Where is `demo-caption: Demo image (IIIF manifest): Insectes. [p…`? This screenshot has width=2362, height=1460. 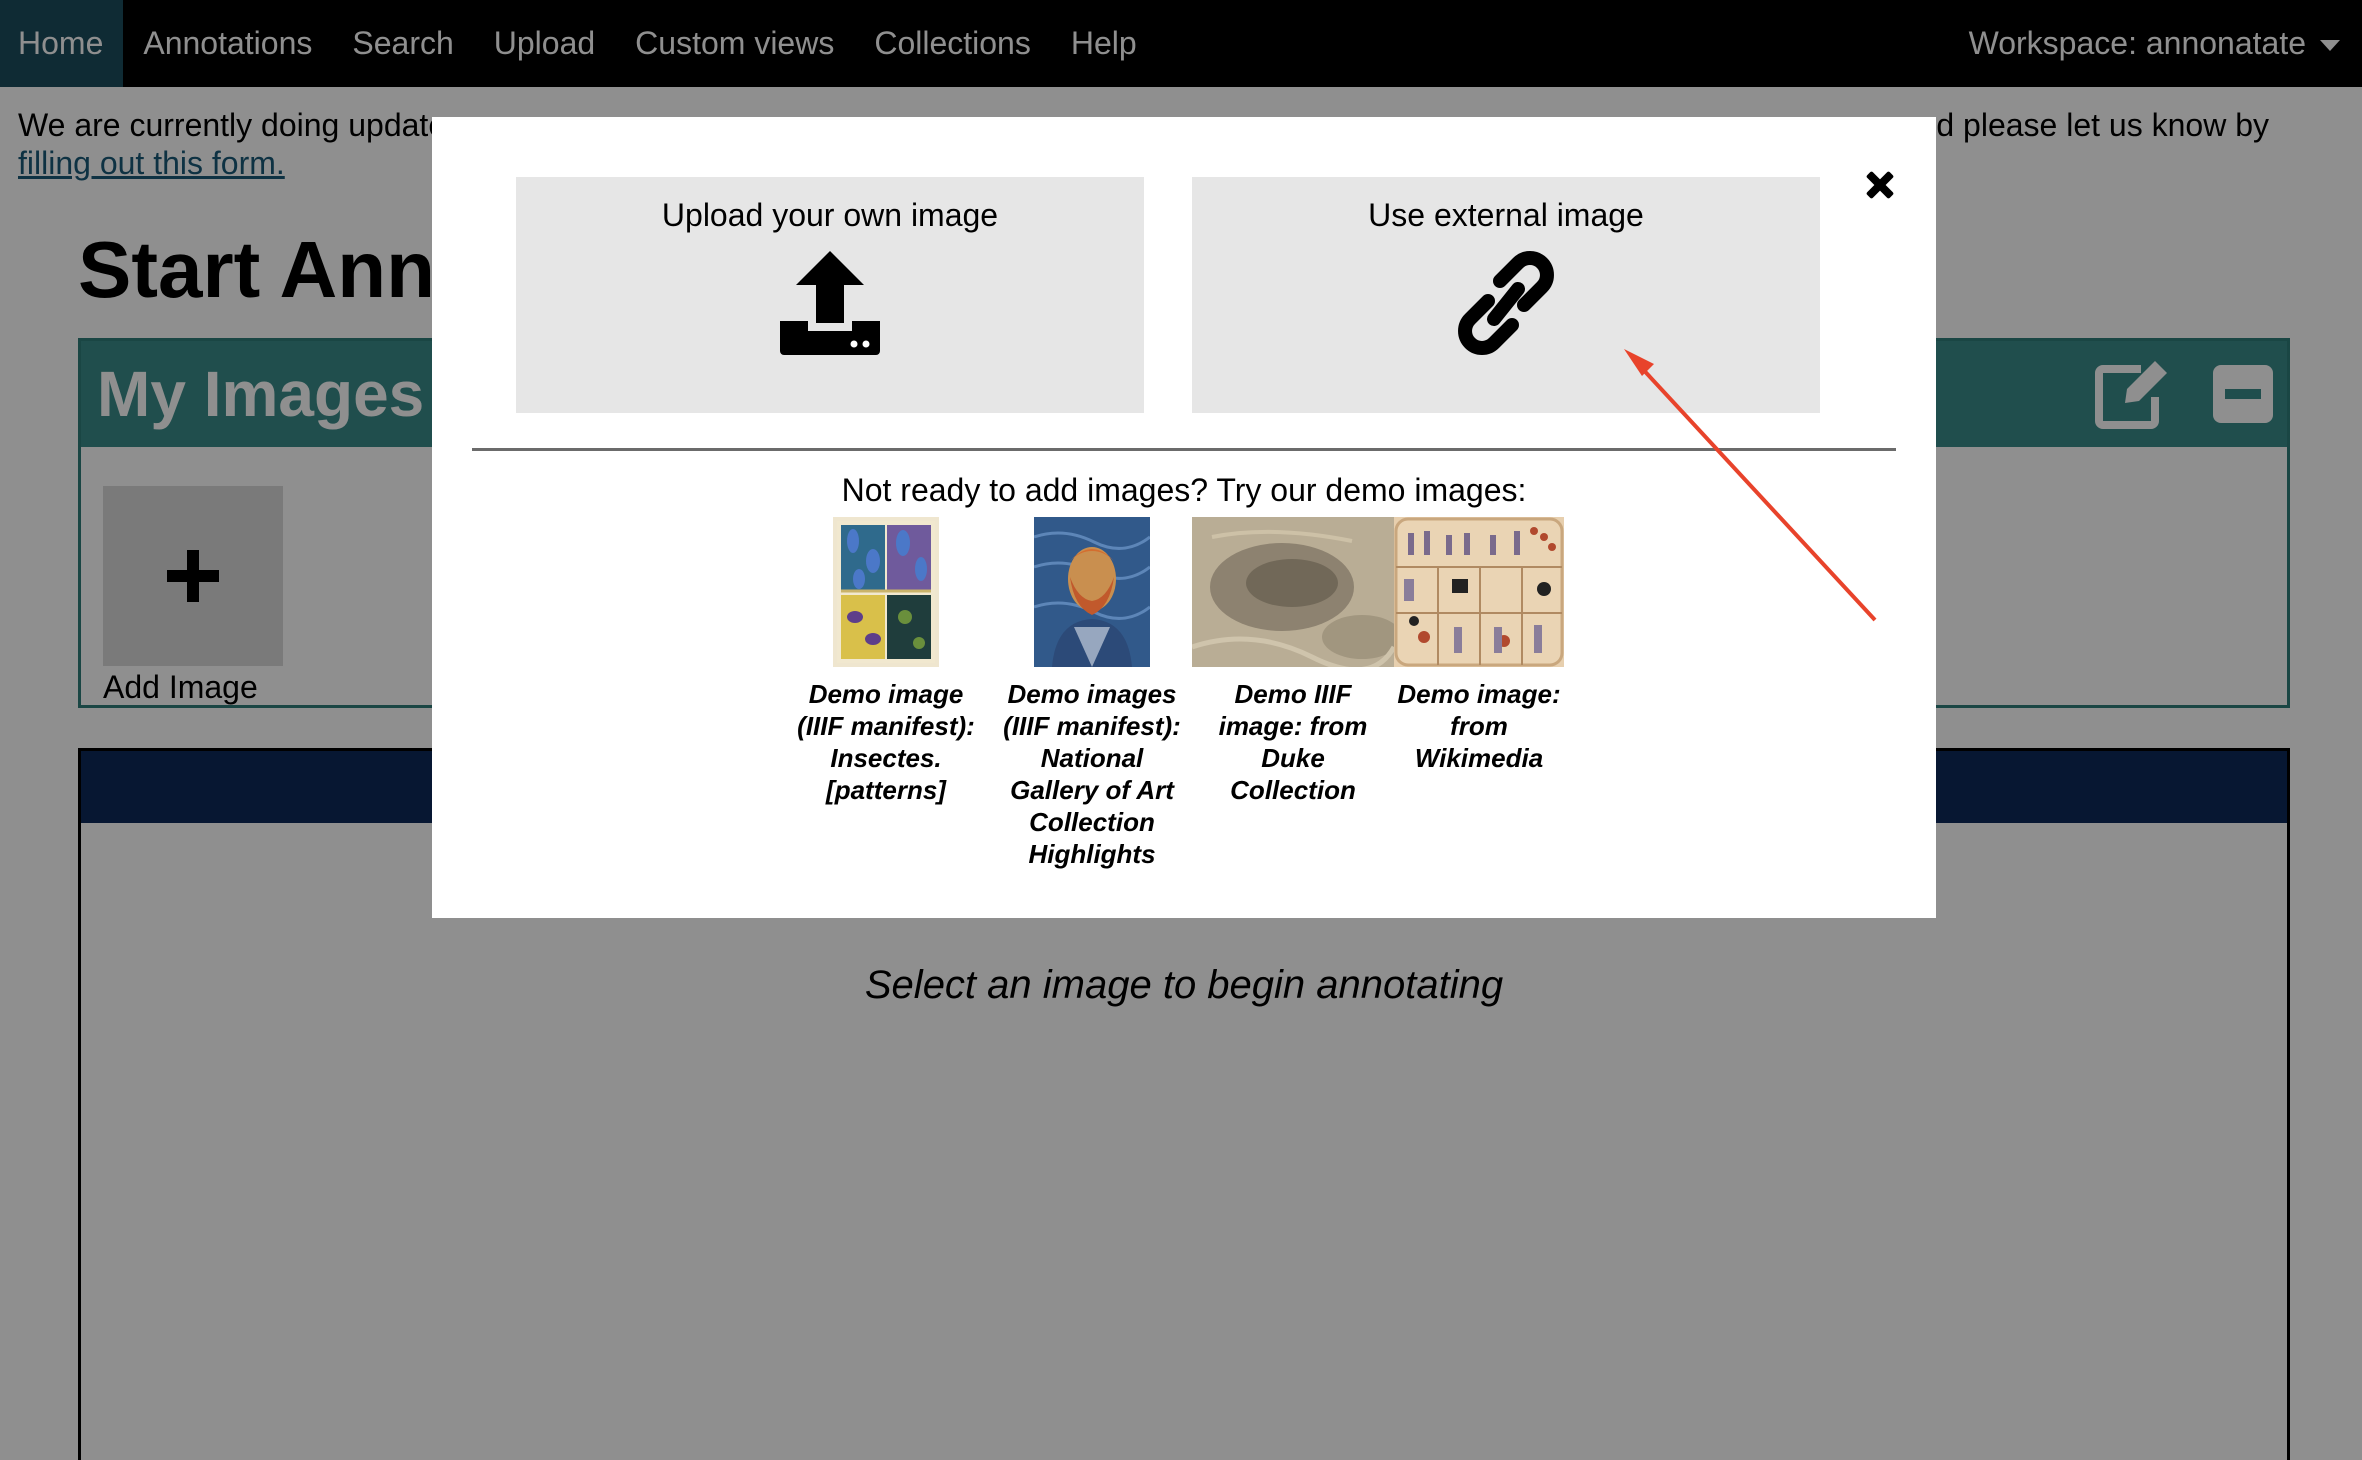 demo-caption: Demo image (IIIF manifest): Insectes. [p… is located at coordinates (886, 742).